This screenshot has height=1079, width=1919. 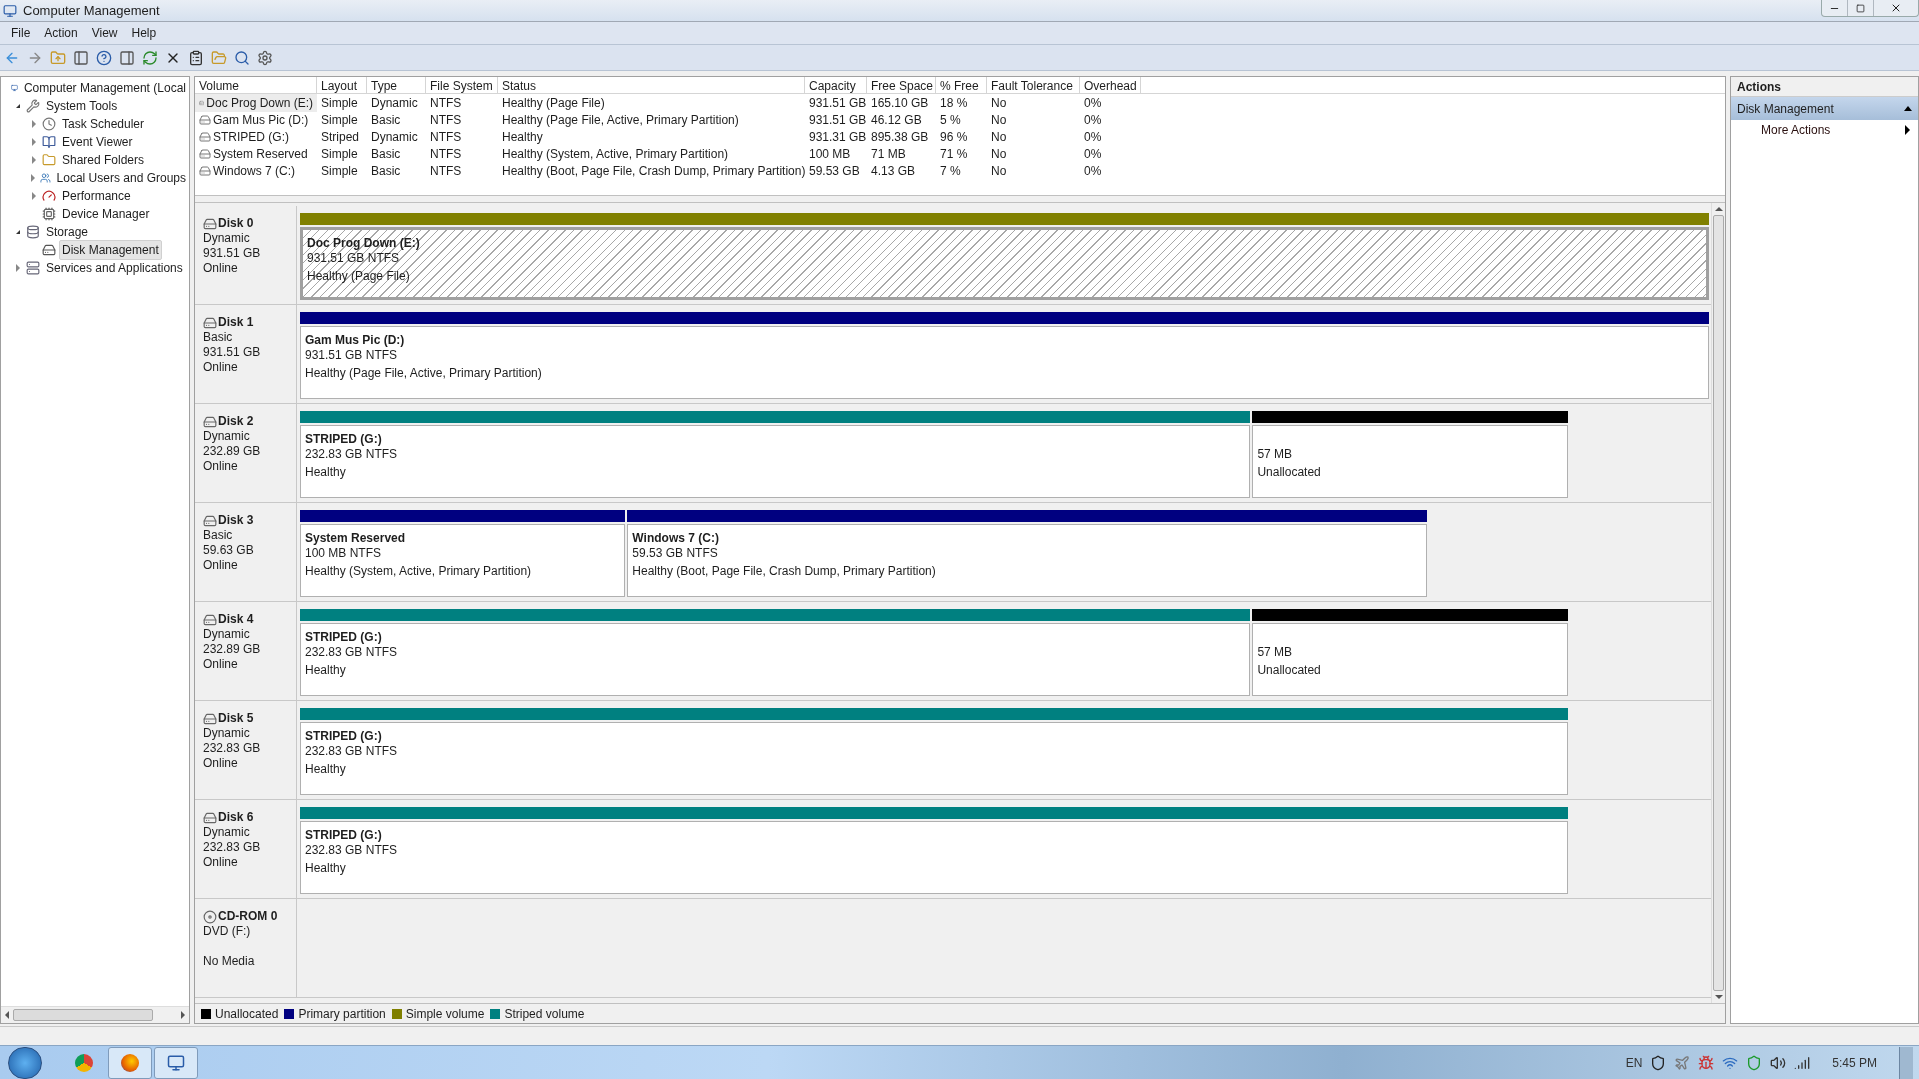 I want to click on refresh-icon, so click(x=150, y=57).